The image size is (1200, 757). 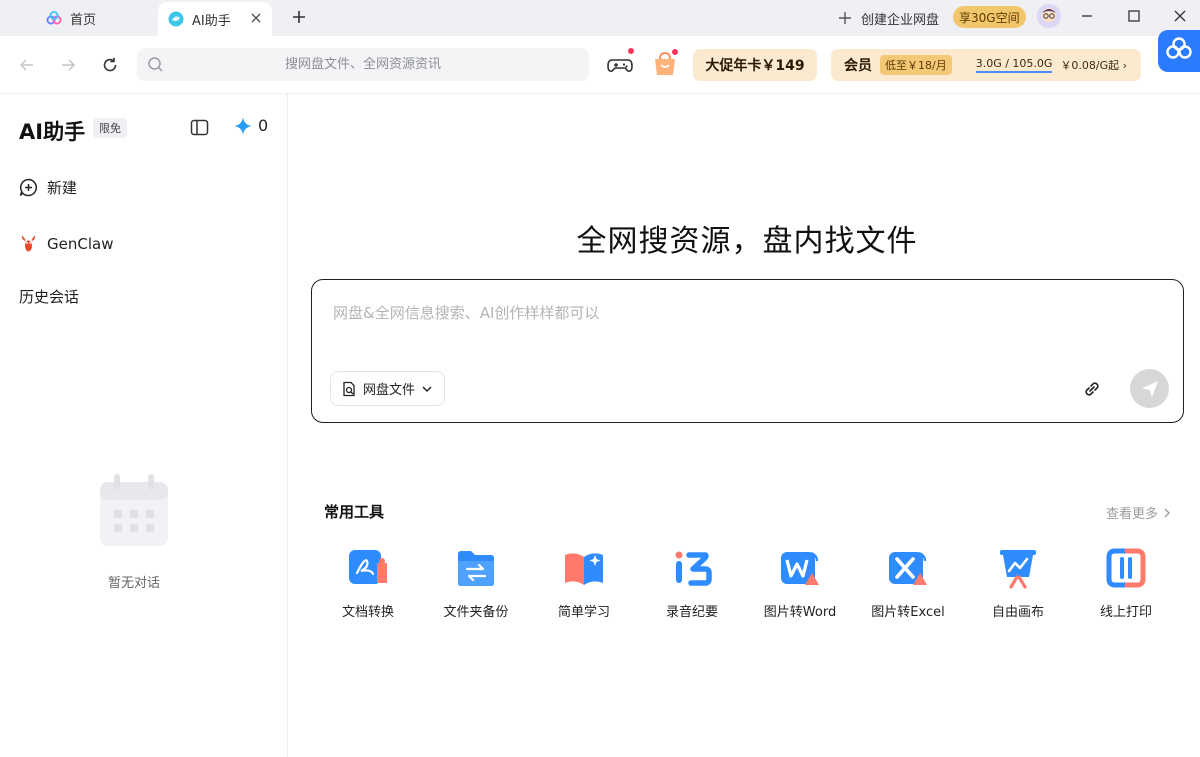 I want to click on search-icon, so click(x=155, y=64).